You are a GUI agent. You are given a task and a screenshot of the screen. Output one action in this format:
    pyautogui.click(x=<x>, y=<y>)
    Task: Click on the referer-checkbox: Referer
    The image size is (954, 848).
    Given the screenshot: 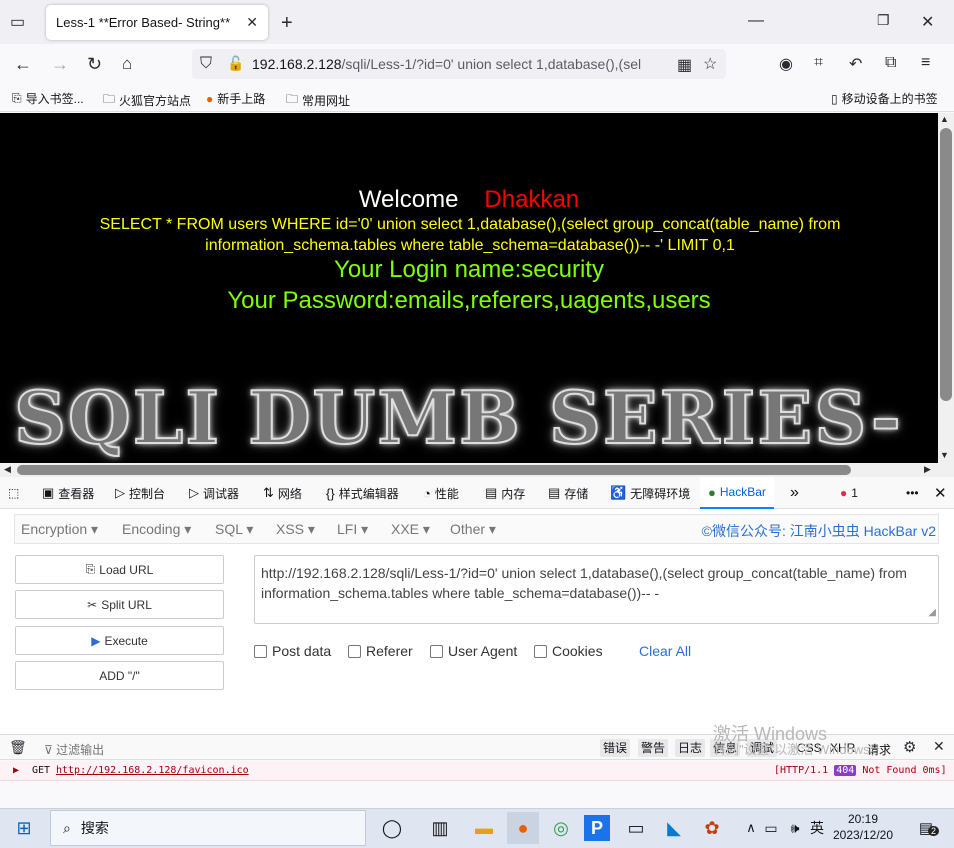 What is the action you would take?
    pyautogui.click(x=380, y=651)
    